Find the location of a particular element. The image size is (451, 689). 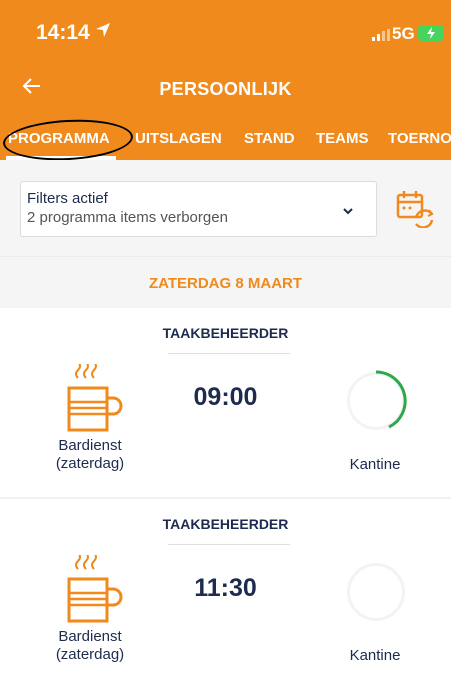

location-arrow-icon is located at coordinates (103, 32).